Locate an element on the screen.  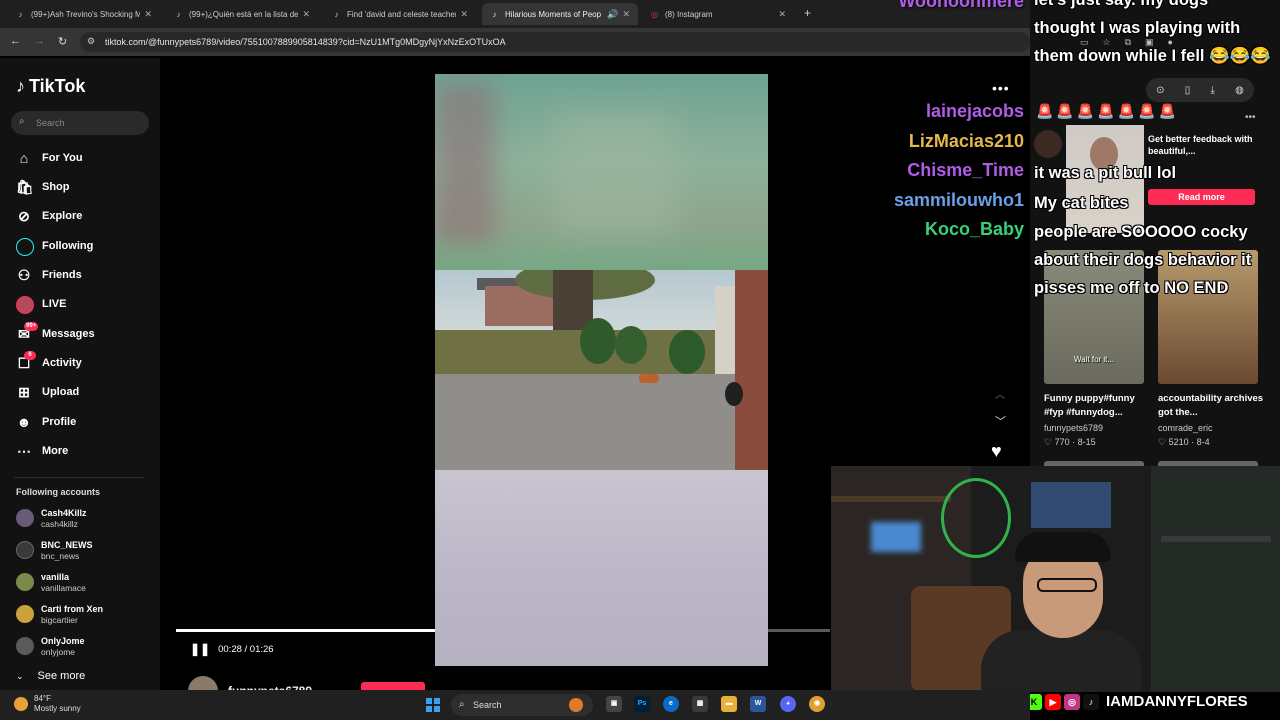
nav-for-you: ⌂ For You is located at coordinates (49, 158).